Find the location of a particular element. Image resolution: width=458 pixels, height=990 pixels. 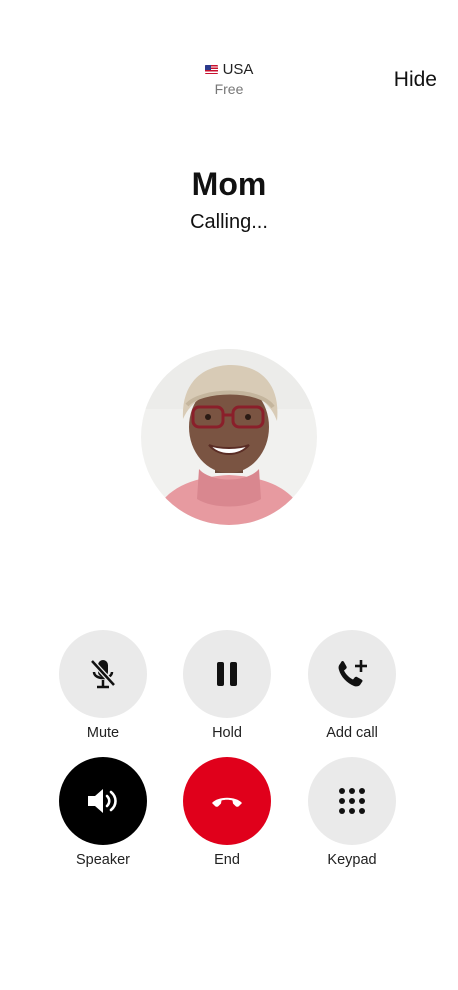

avatar is located at coordinates (229, 437).